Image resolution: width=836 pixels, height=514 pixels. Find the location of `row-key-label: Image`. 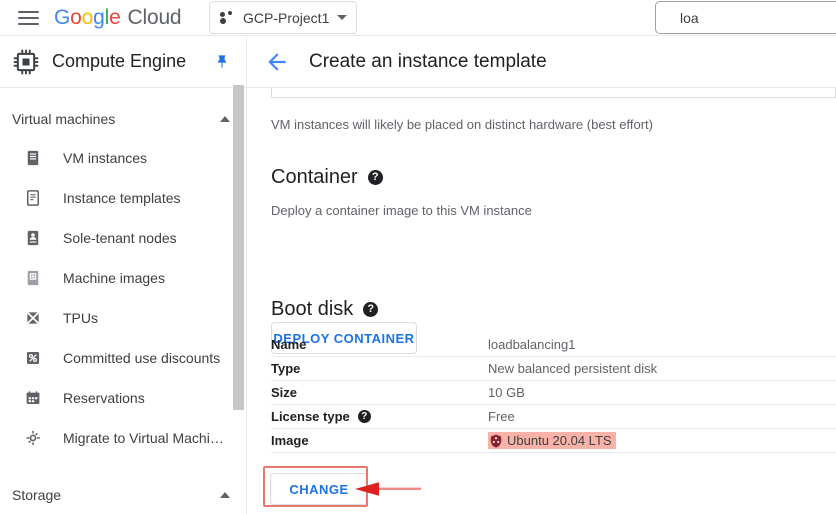

row-key-label: Image is located at coordinates (290, 440).